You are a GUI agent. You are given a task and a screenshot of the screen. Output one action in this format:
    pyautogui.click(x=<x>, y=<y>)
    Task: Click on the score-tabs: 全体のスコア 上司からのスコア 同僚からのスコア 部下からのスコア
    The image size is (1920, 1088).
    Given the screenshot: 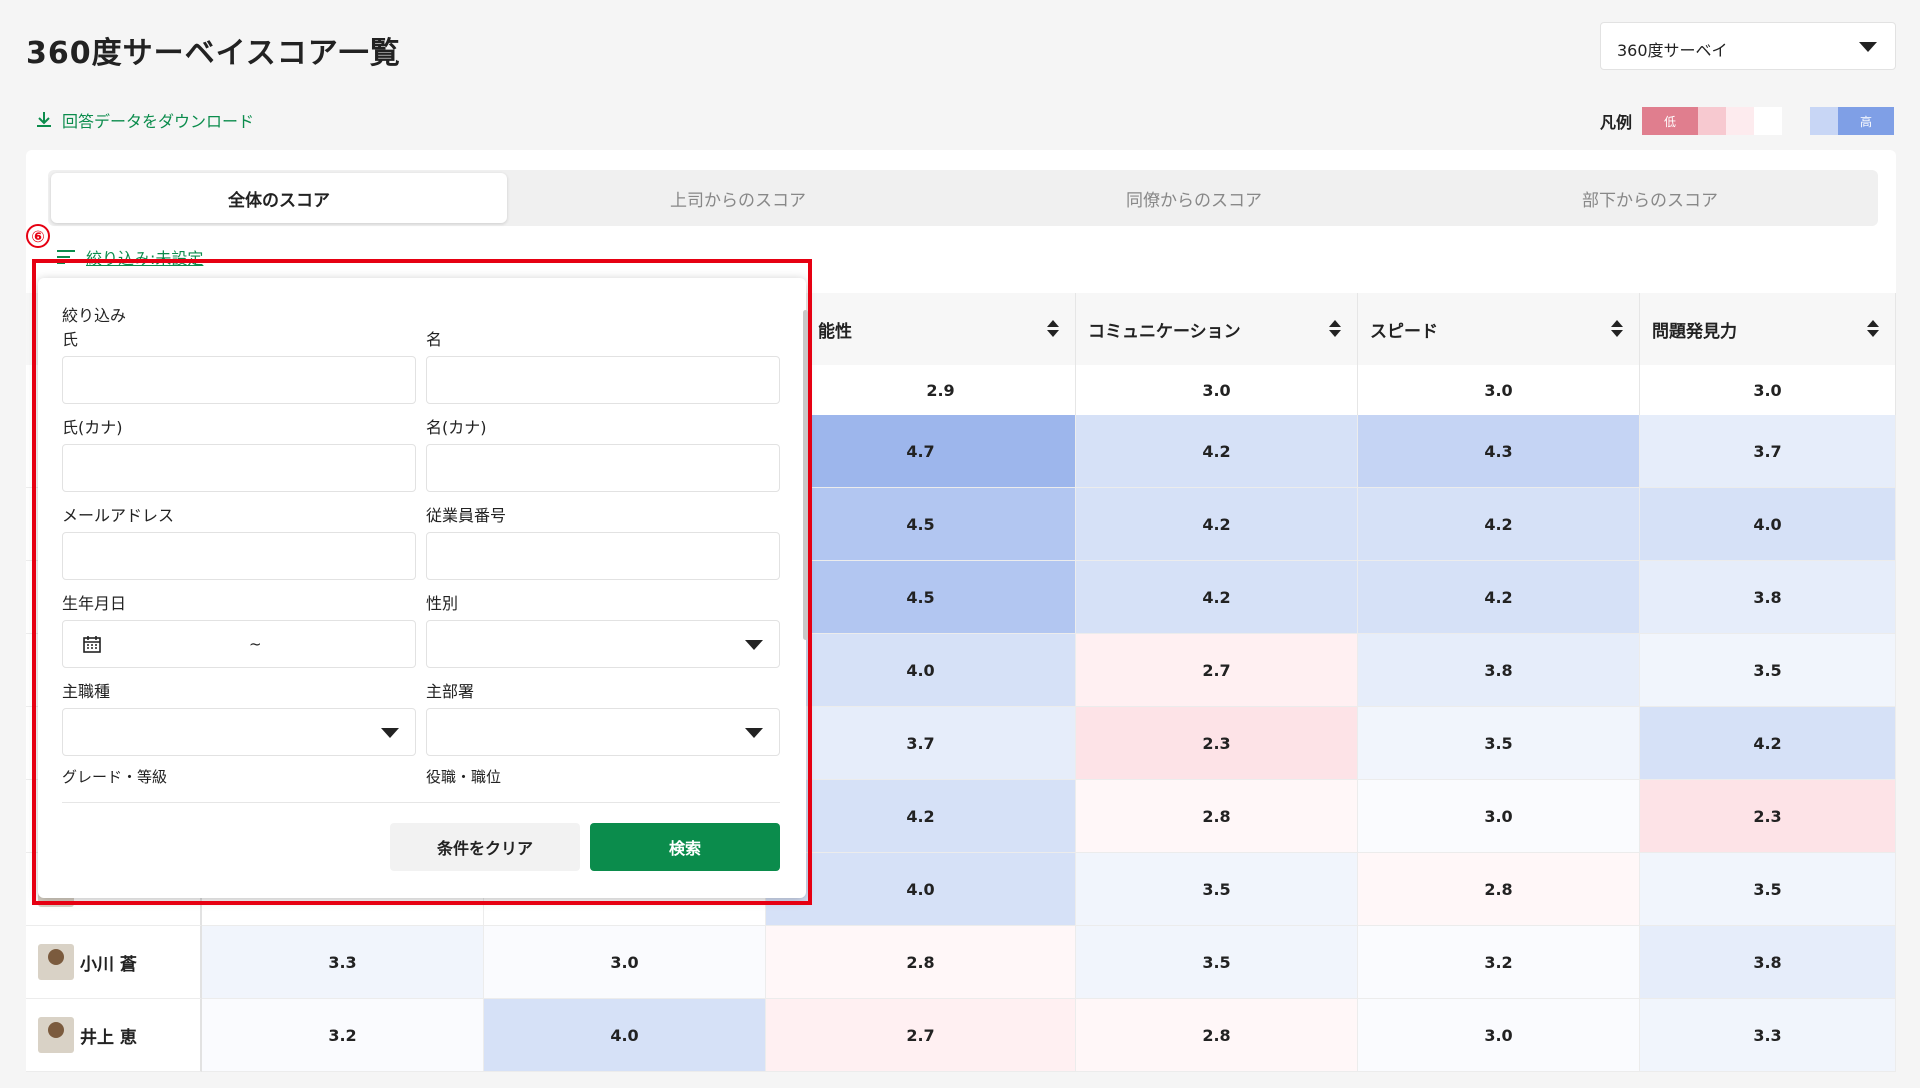 What is the action you would take?
    pyautogui.click(x=963, y=198)
    